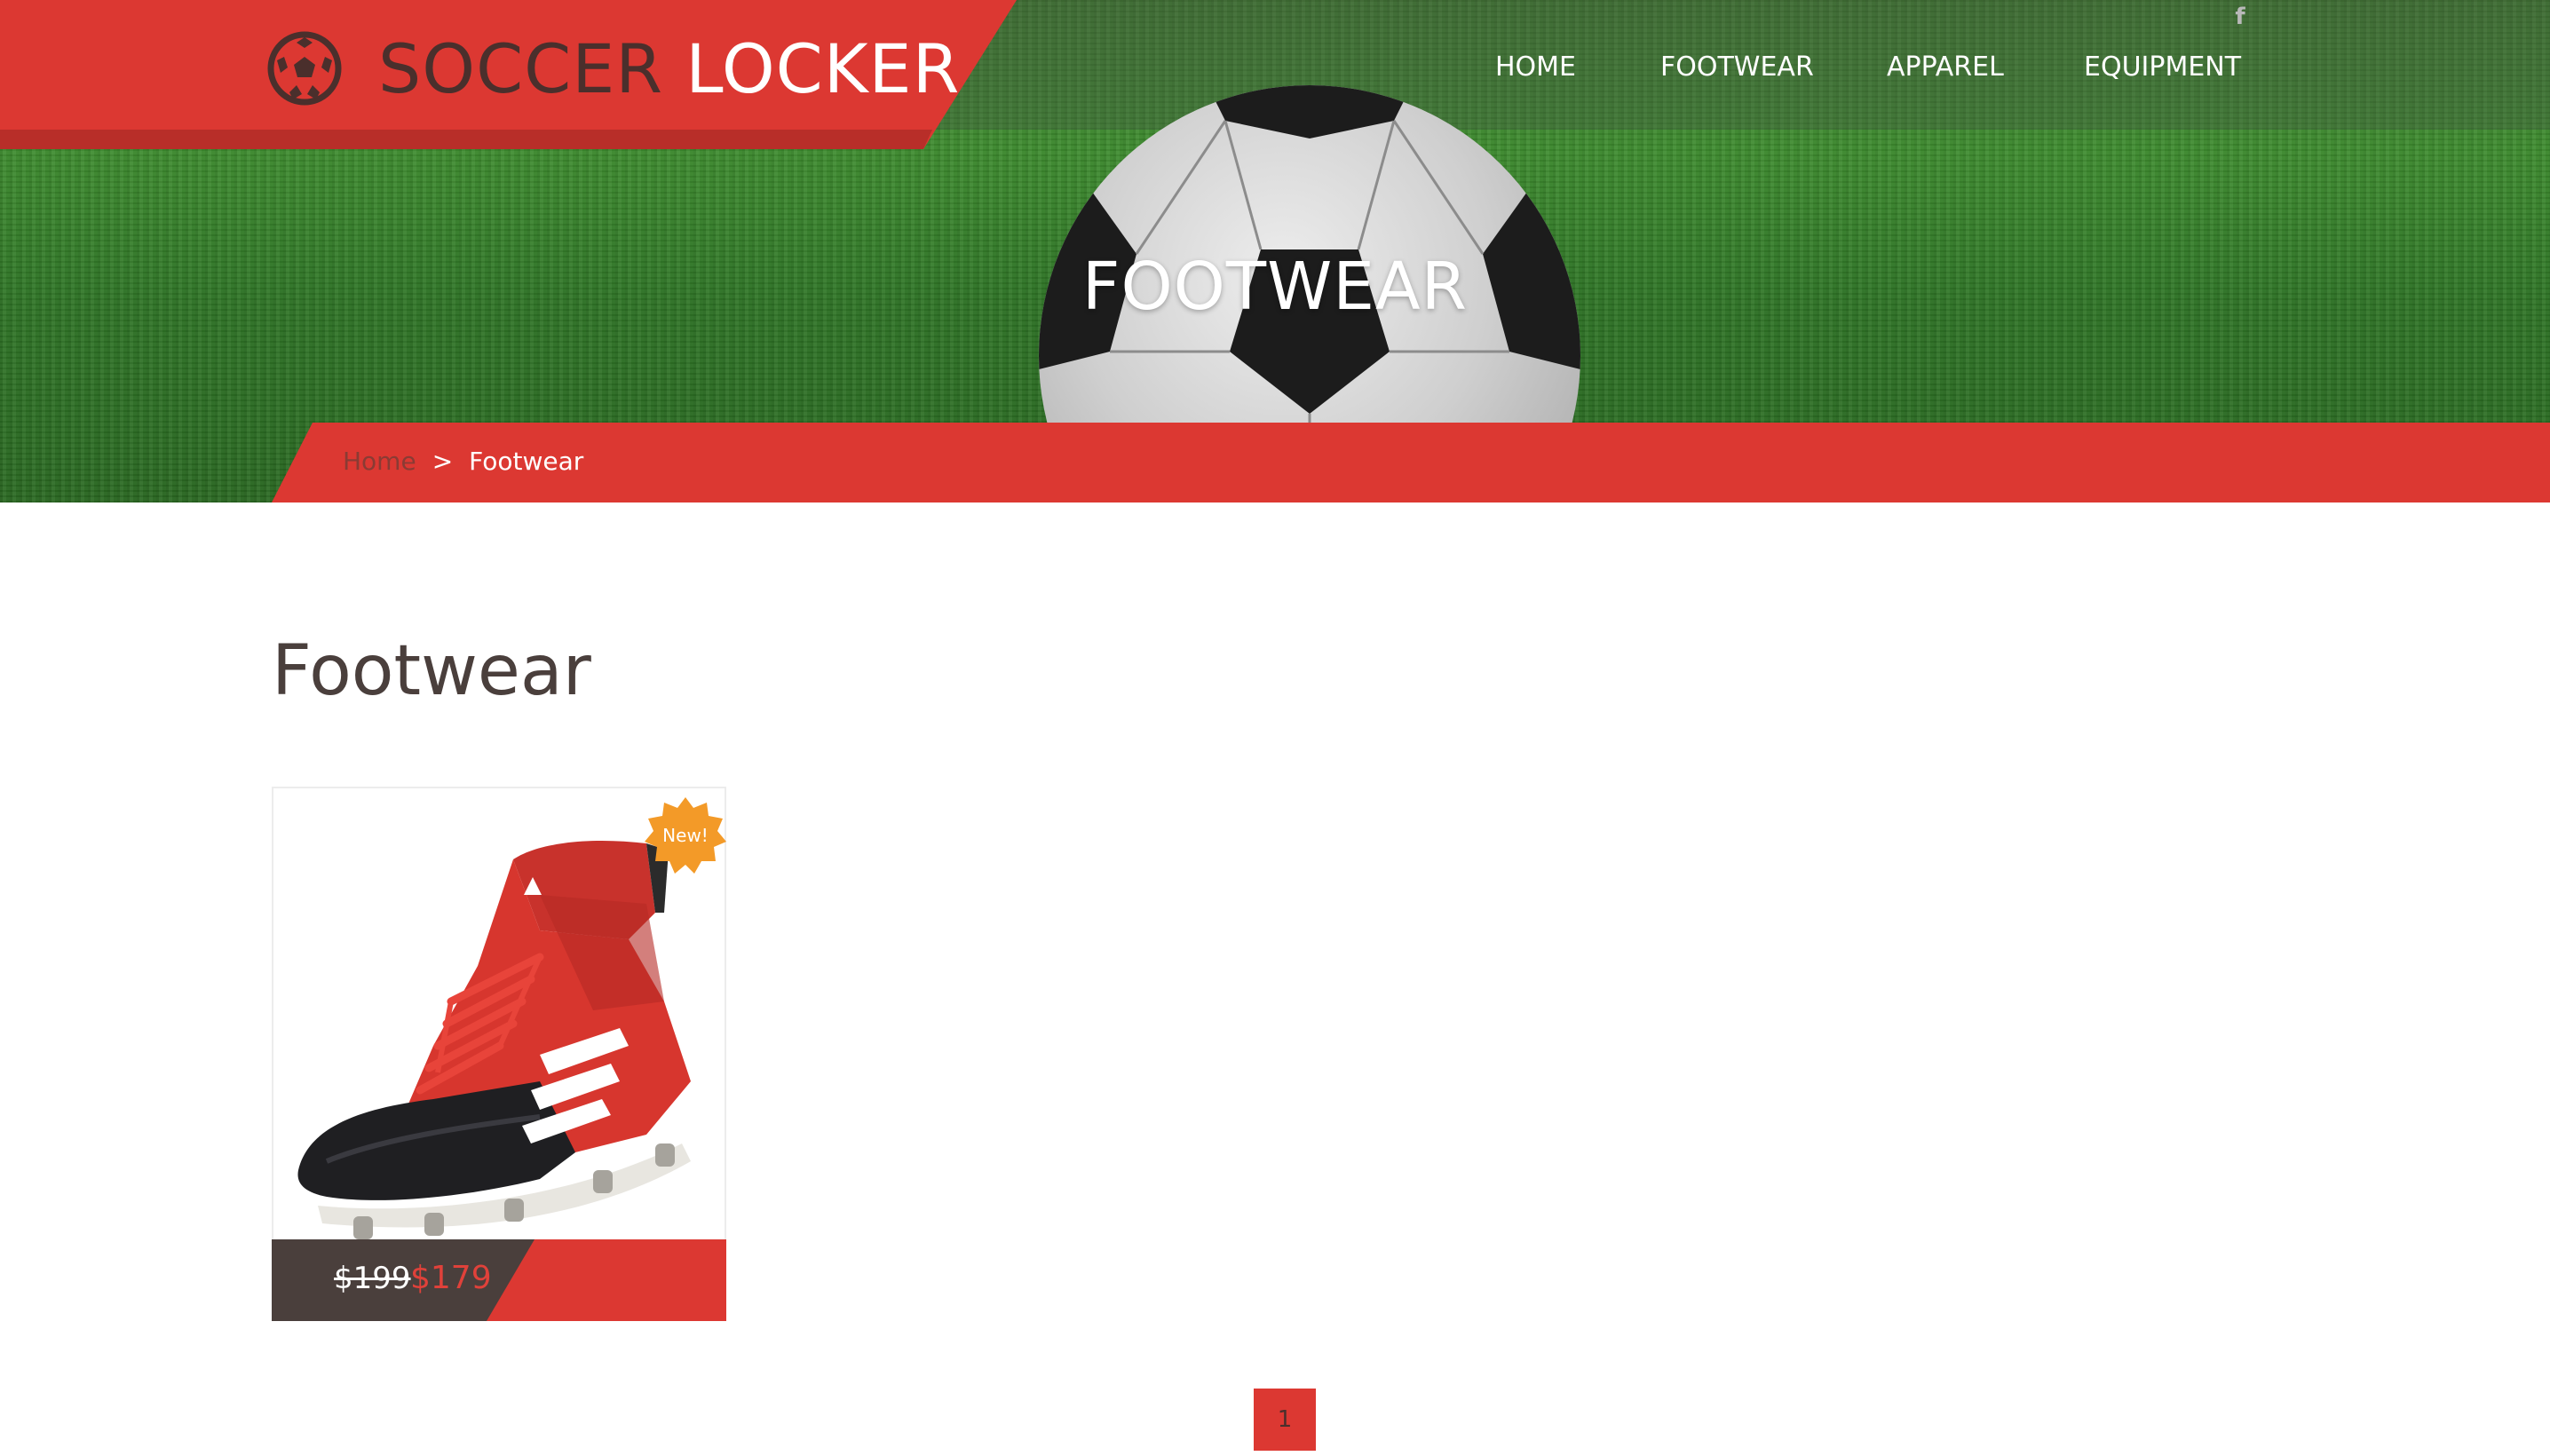  I want to click on nav-item-home: HOME, so click(1535, 67).